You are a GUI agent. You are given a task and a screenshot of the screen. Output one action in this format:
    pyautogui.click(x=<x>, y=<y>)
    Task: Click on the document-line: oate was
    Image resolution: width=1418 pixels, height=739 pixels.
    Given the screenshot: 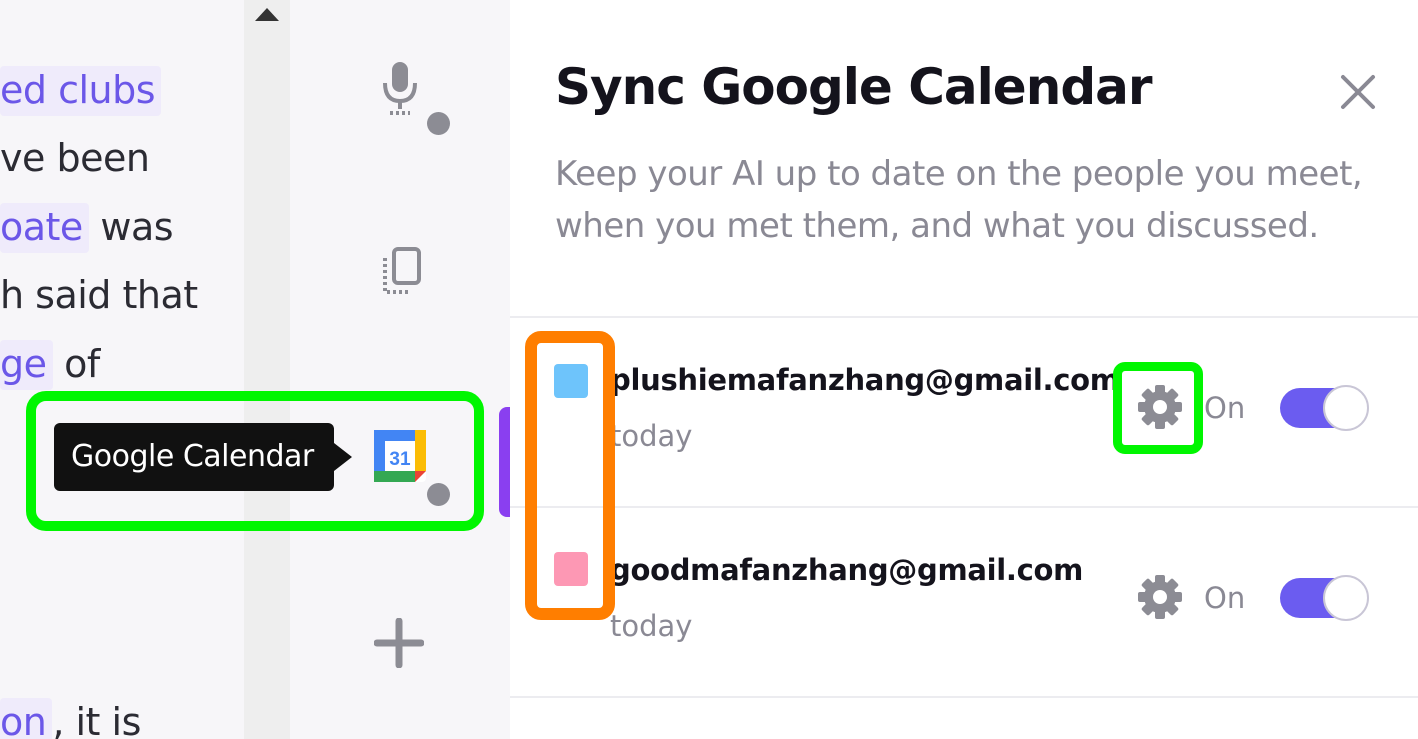 What is the action you would take?
    pyautogui.click(x=87, y=228)
    